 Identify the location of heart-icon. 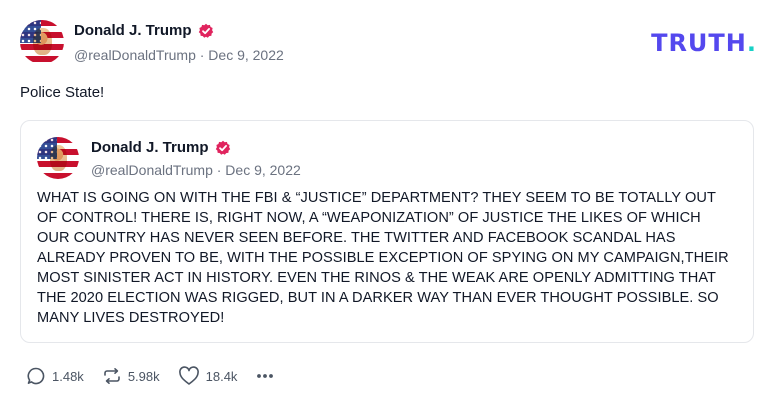
(189, 376).